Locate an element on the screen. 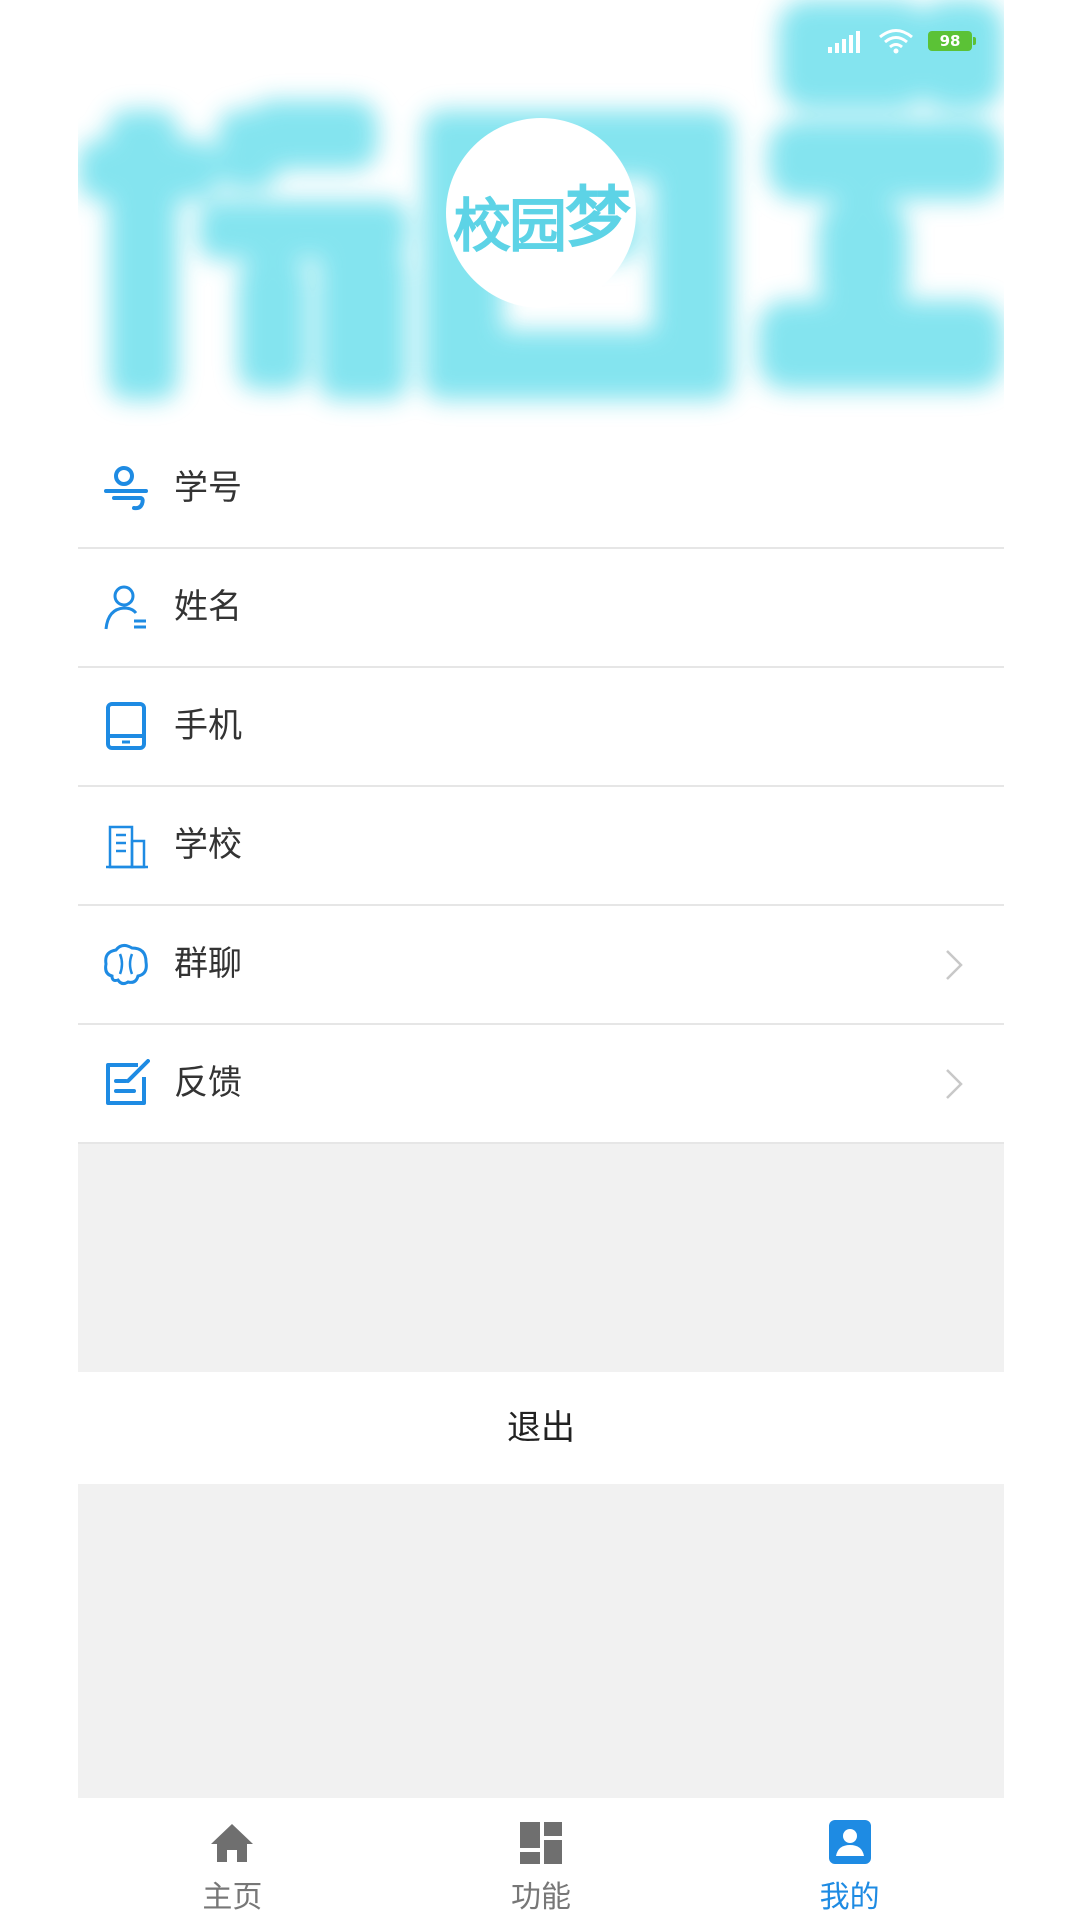  person-icon is located at coordinates (125, 607).